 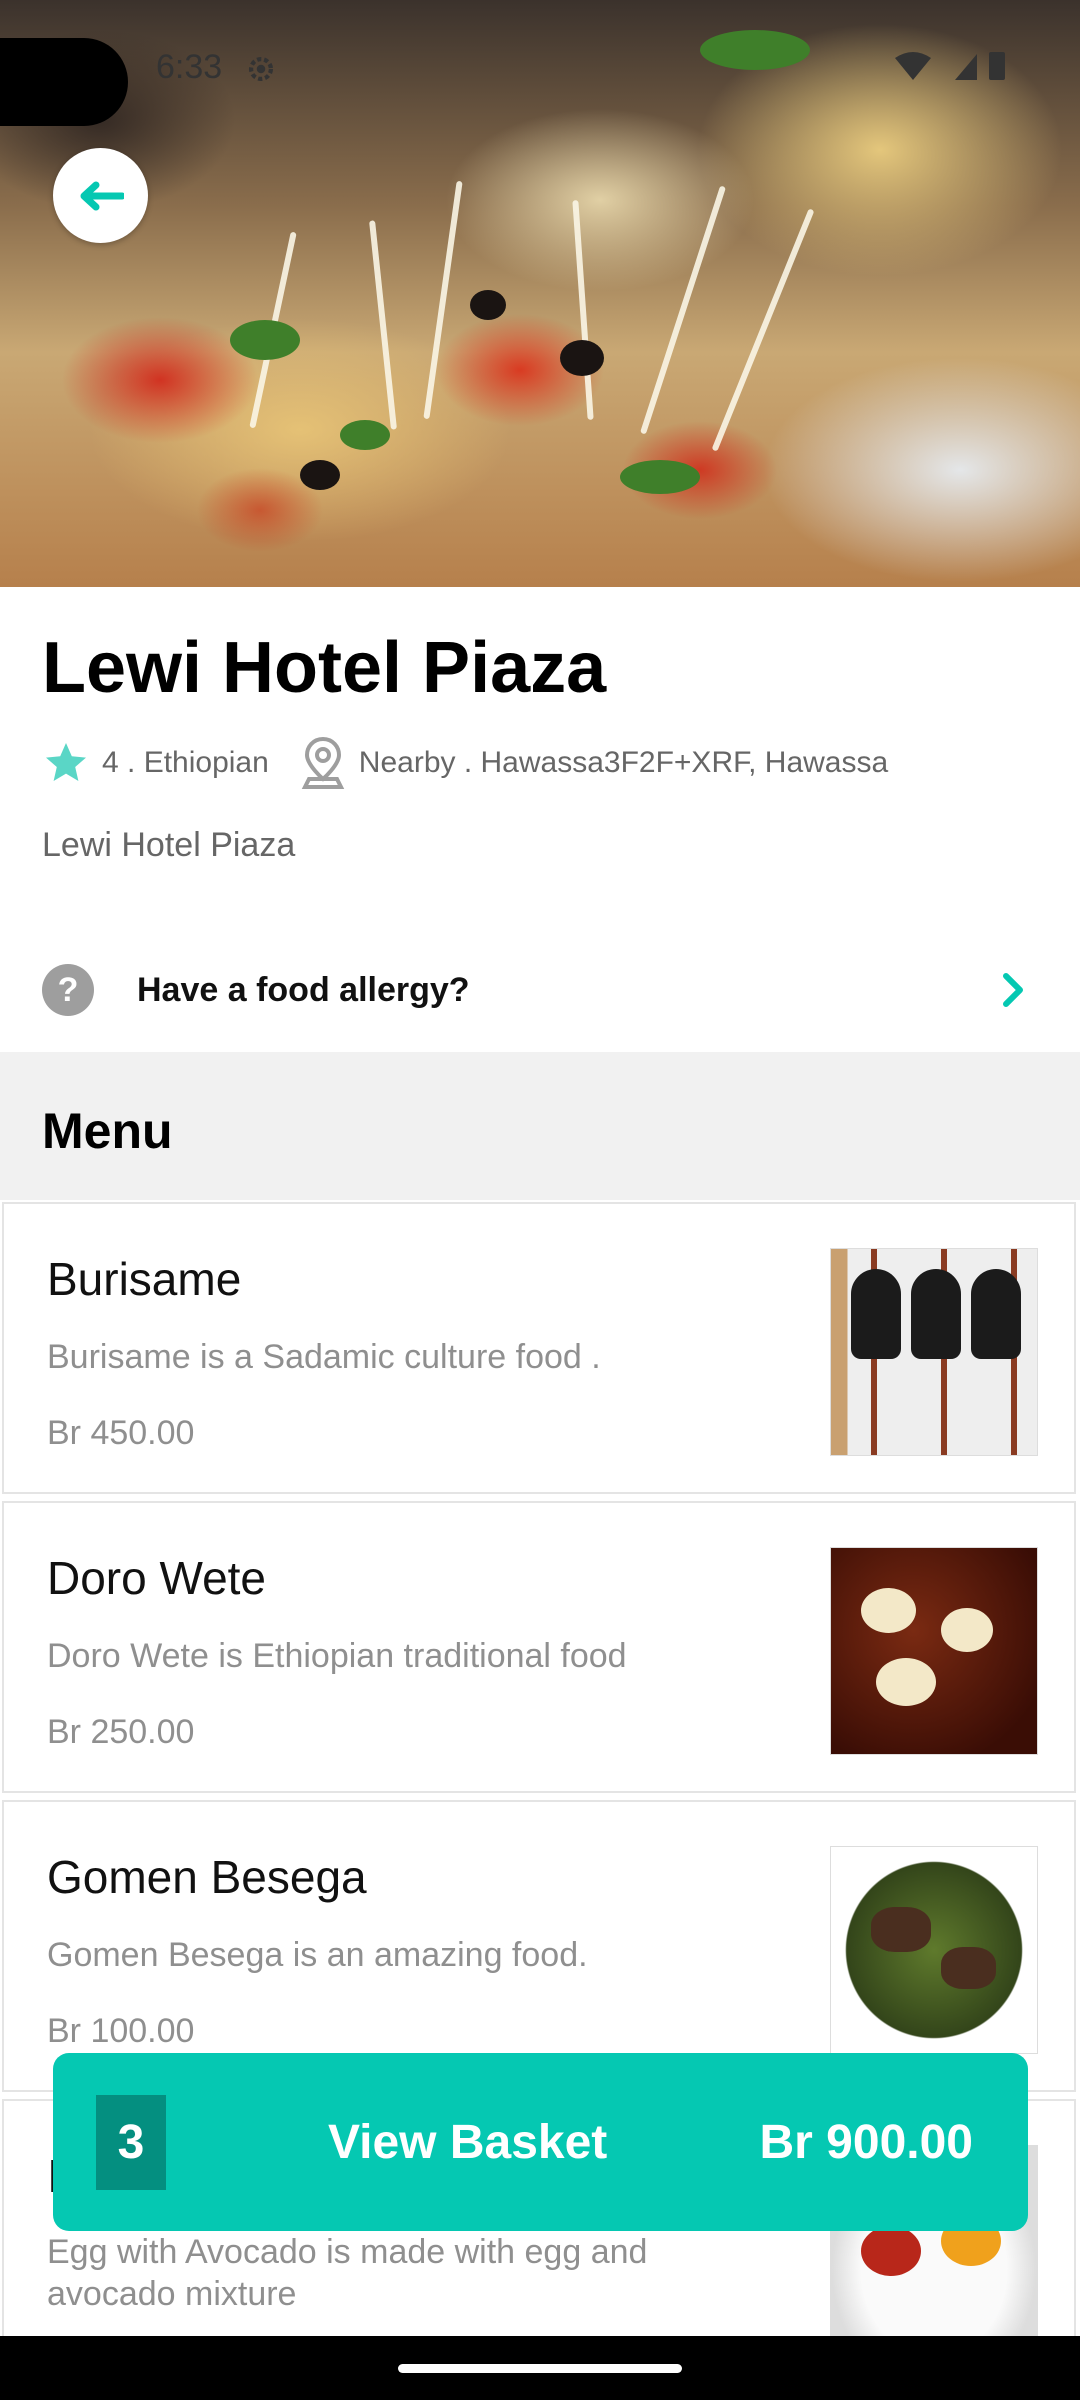 What do you see at coordinates (185, 762) in the screenshot?
I see `rating-cuisine: 4 . Ethiopian` at bounding box center [185, 762].